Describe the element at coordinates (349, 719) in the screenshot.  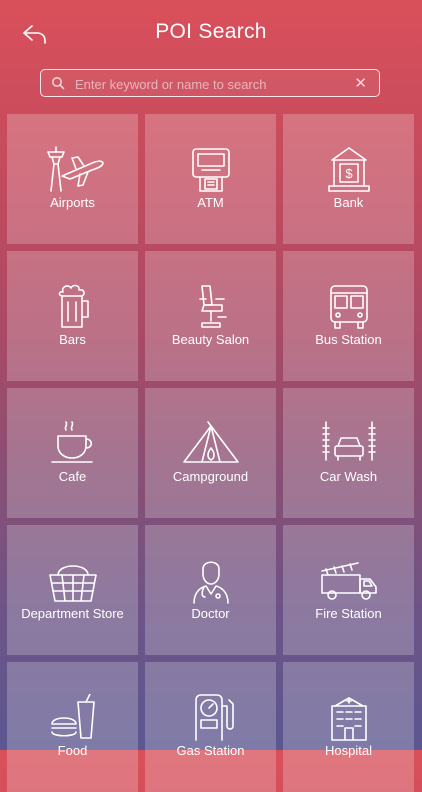
I see `hospital-icon` at that location.